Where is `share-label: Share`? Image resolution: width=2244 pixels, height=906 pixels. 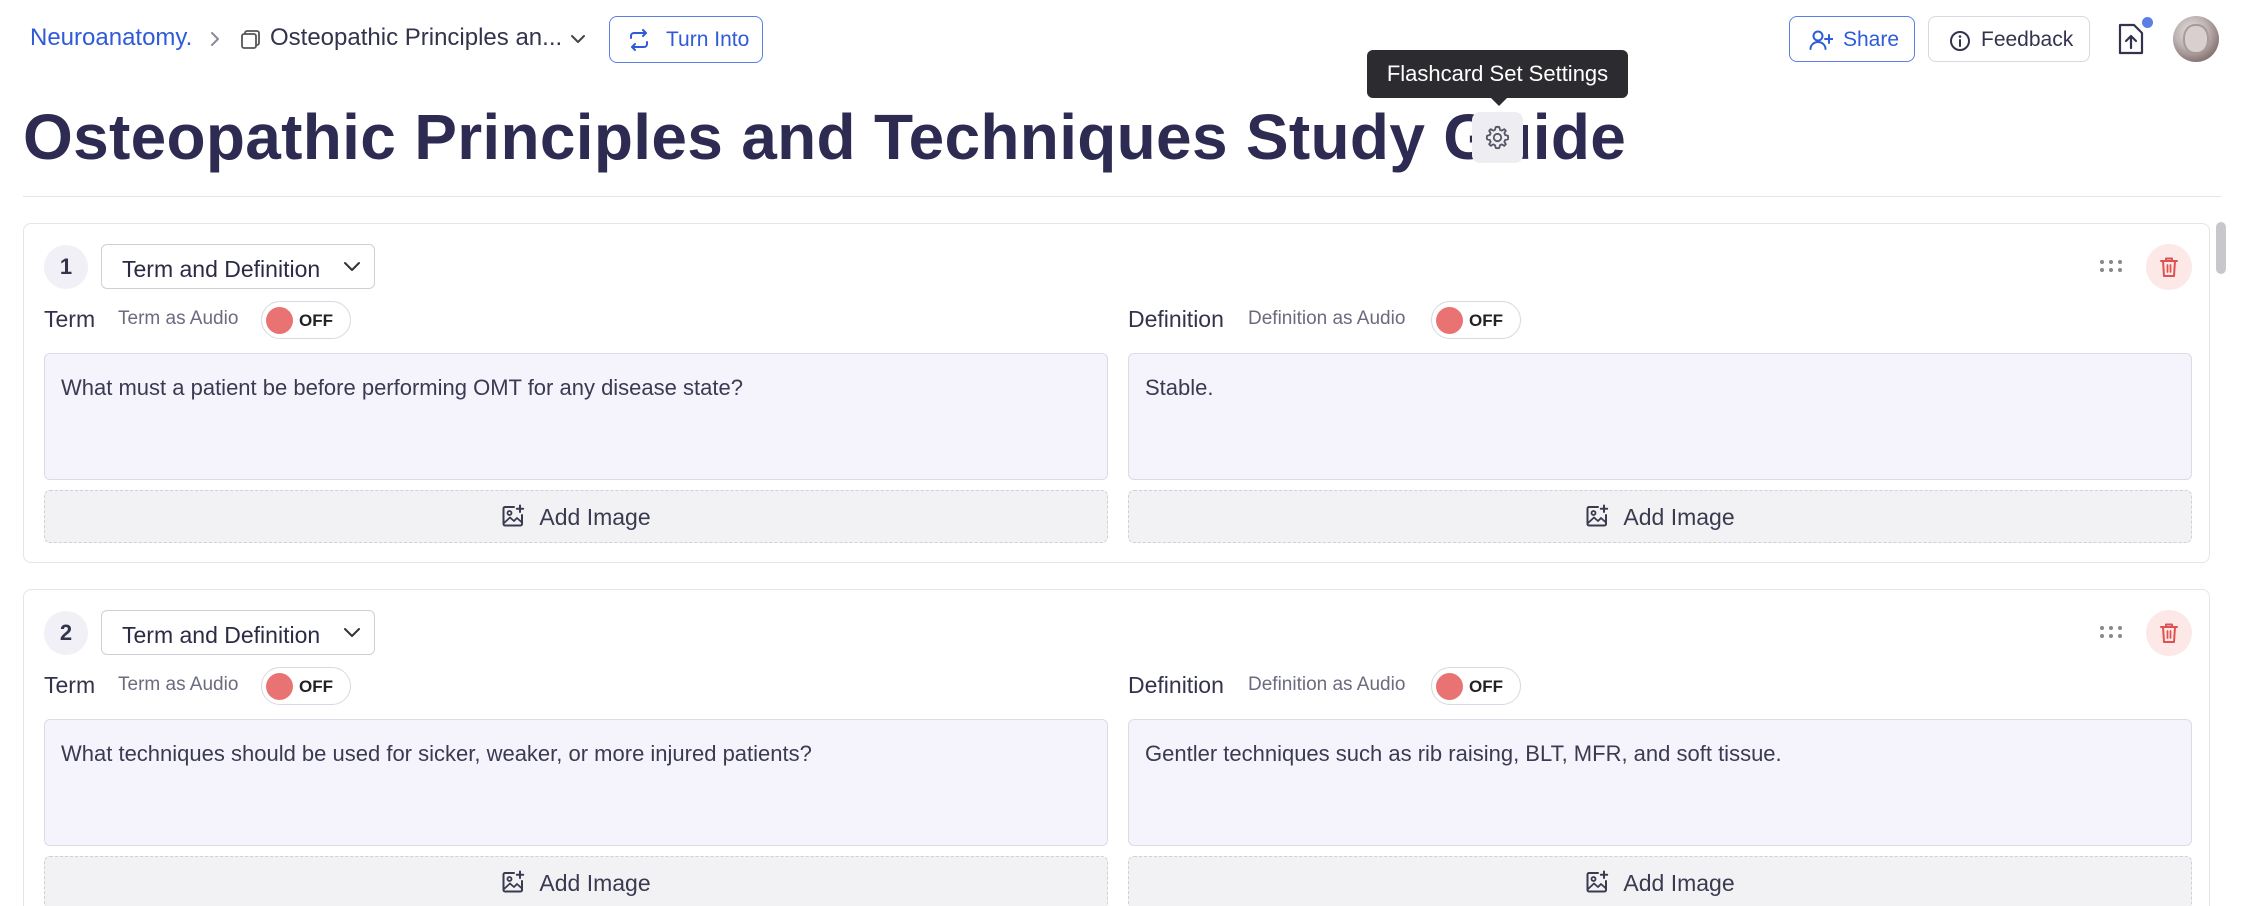
share-label: Share is located at coordinates (1871, 39).